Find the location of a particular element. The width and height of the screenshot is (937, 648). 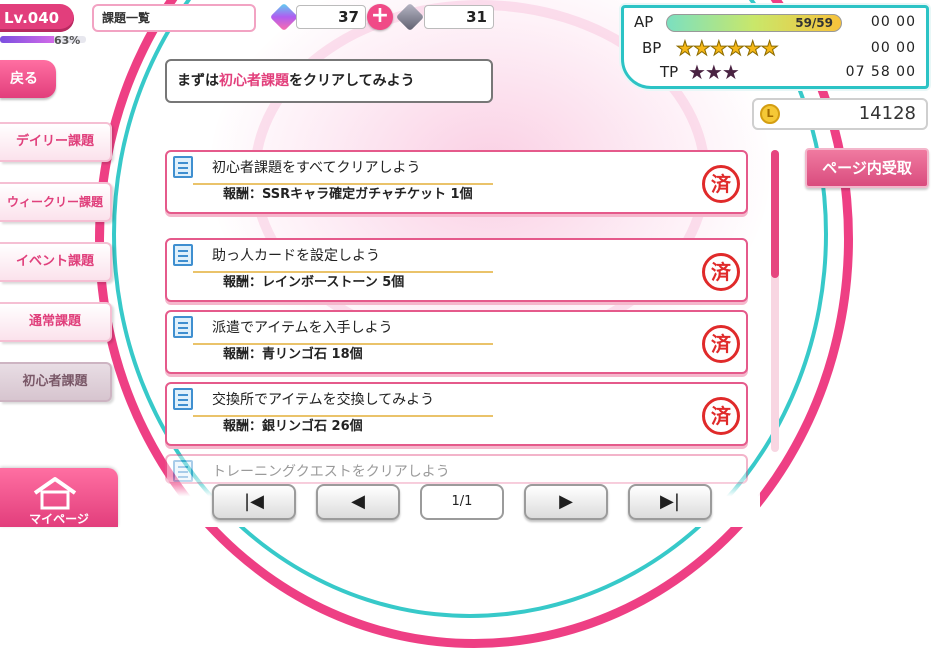

screen-title: 課題一覧 is located at coordinates (174, 18).